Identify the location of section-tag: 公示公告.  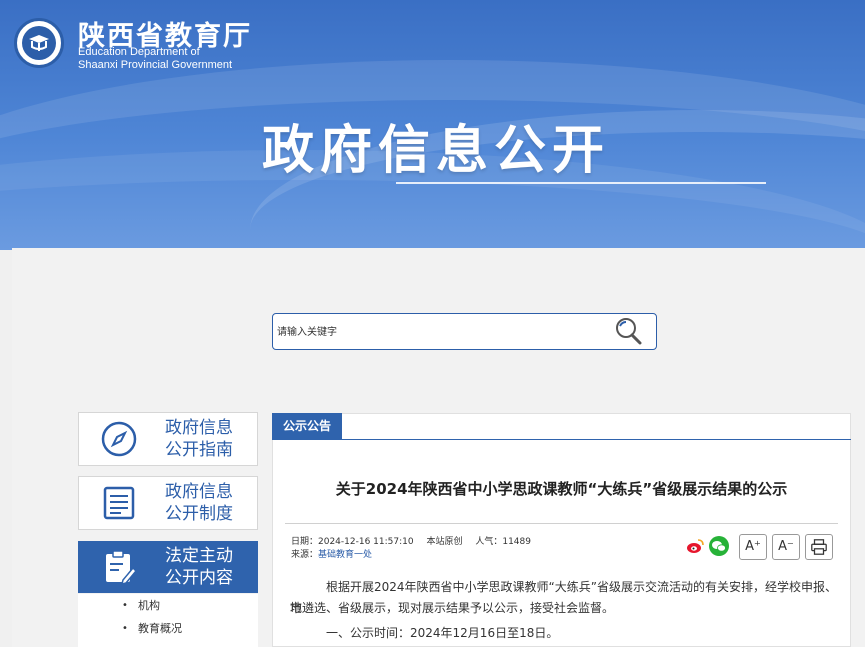
(307, 426).